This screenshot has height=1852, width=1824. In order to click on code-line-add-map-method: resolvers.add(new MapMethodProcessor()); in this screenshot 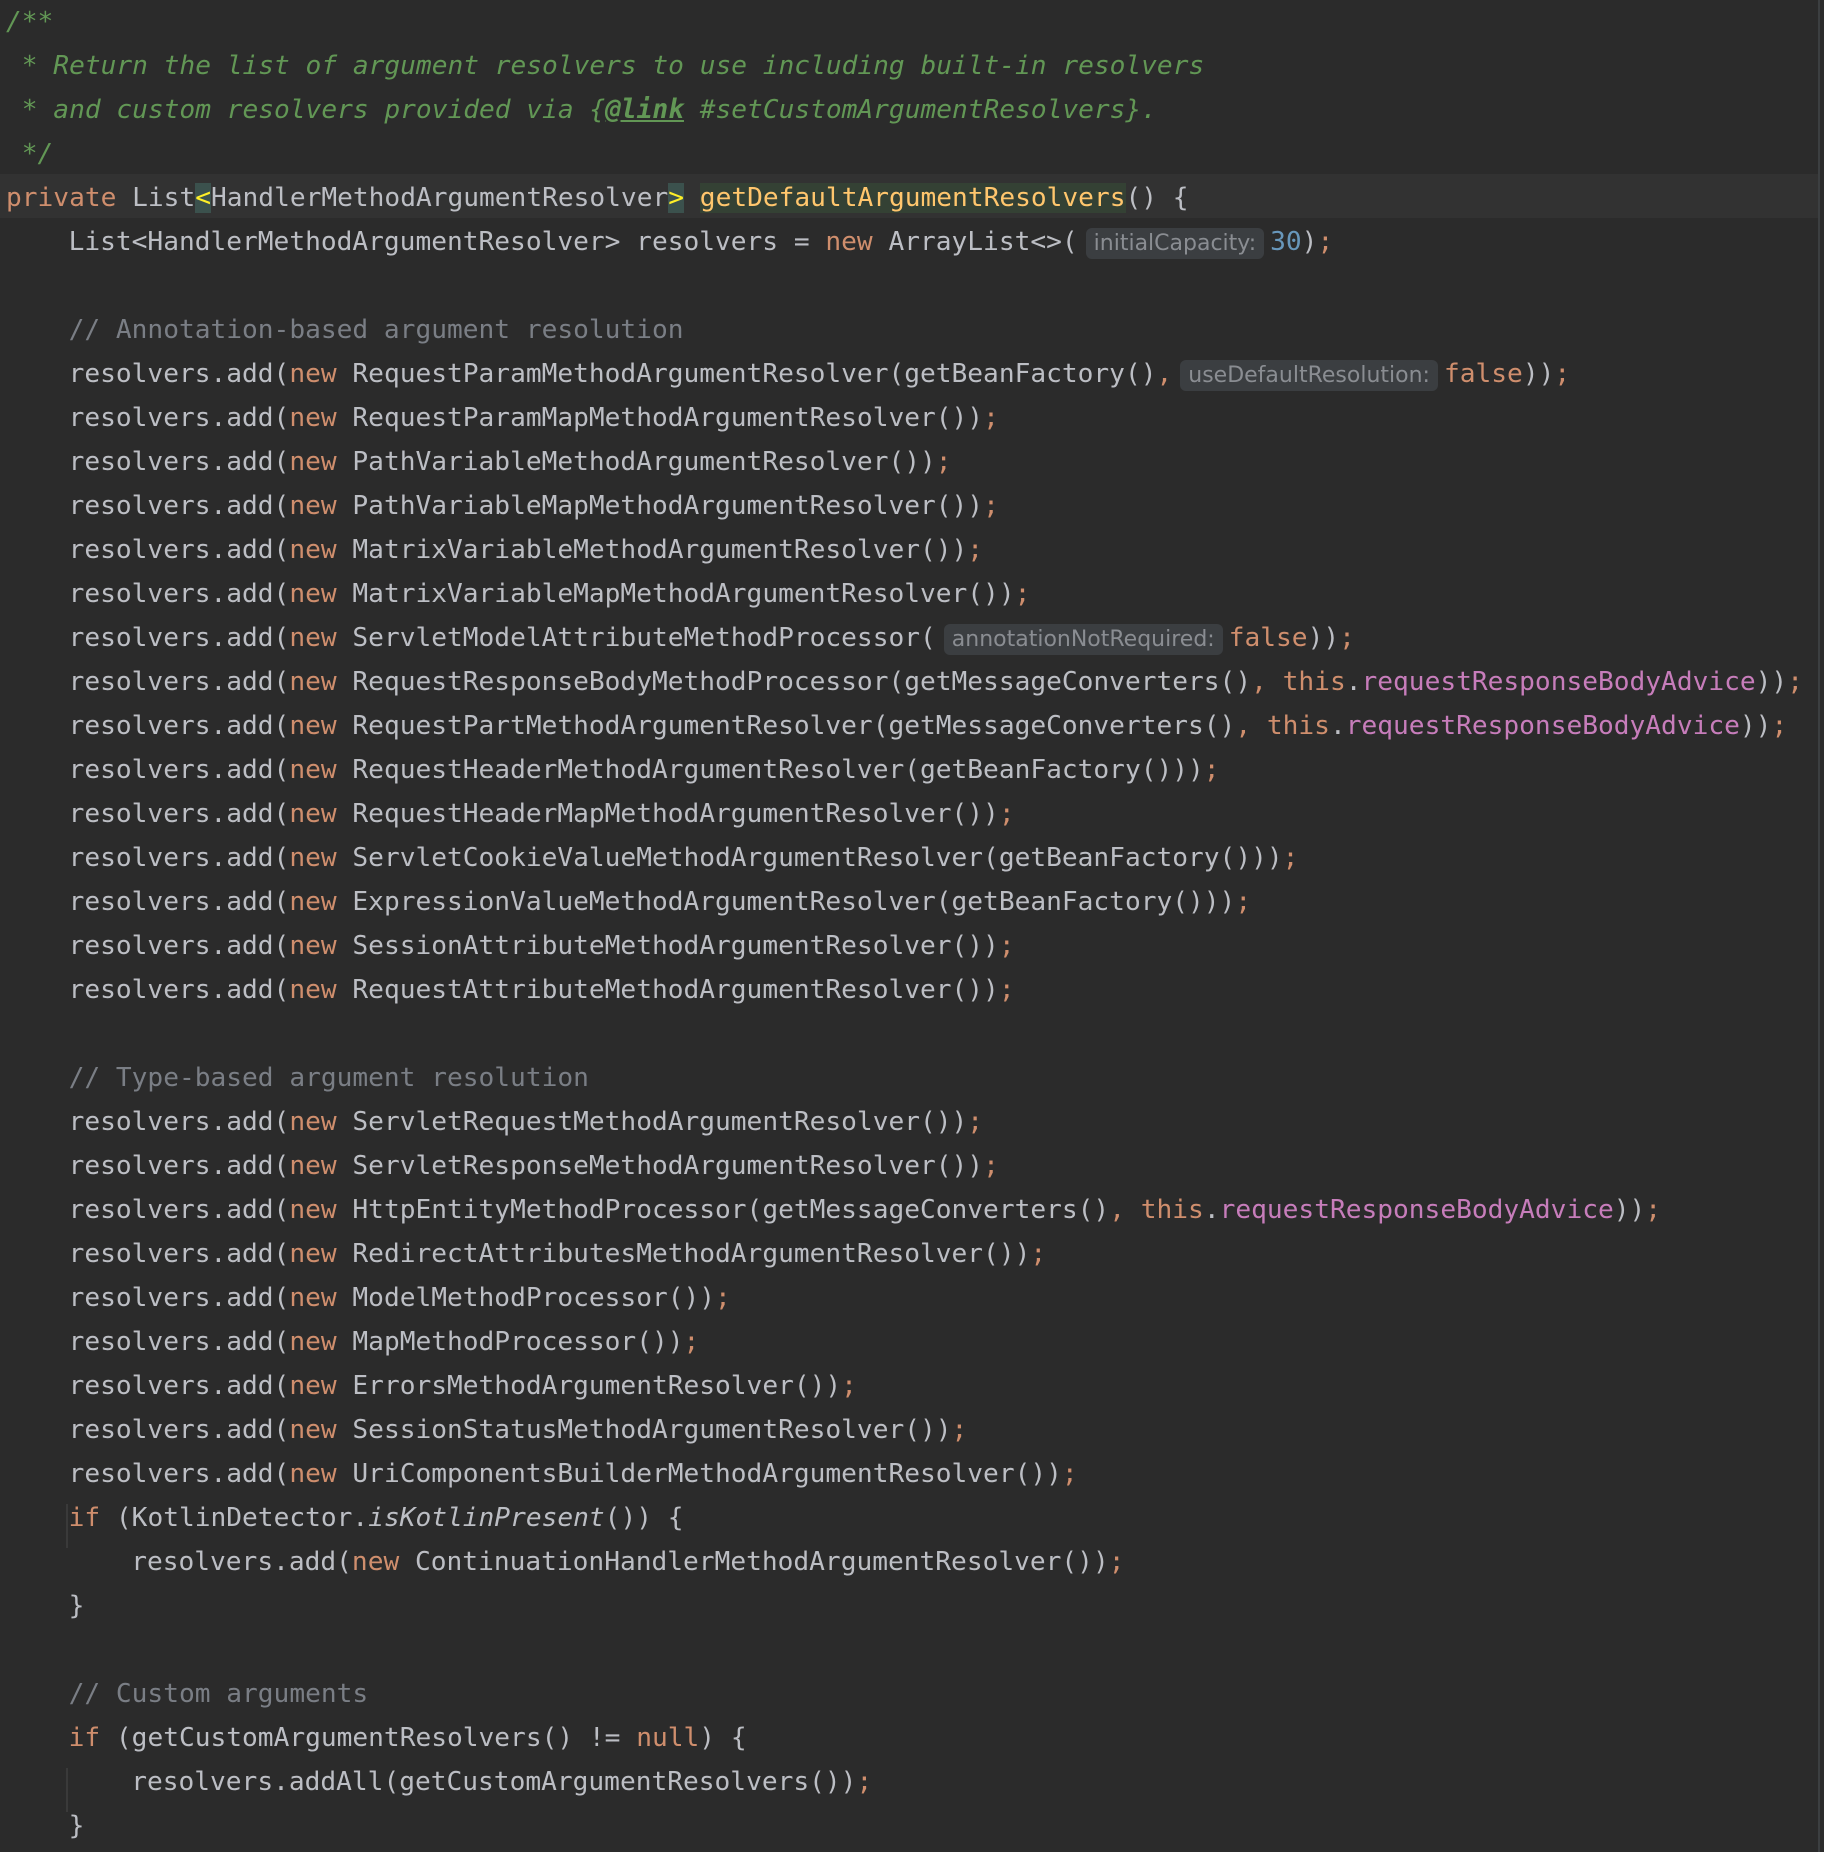, I will do `click(384, 1342)`.